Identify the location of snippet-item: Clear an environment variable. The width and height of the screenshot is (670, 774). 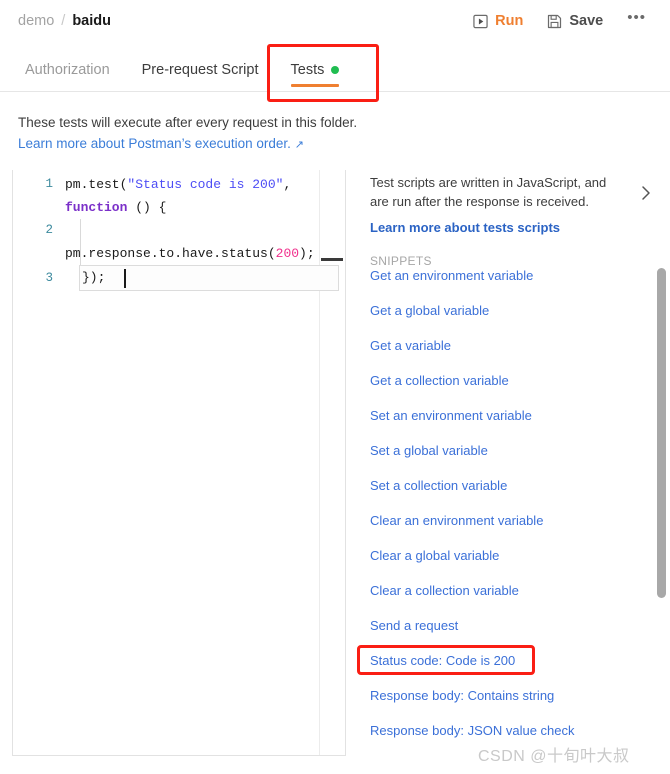
(510, 530).